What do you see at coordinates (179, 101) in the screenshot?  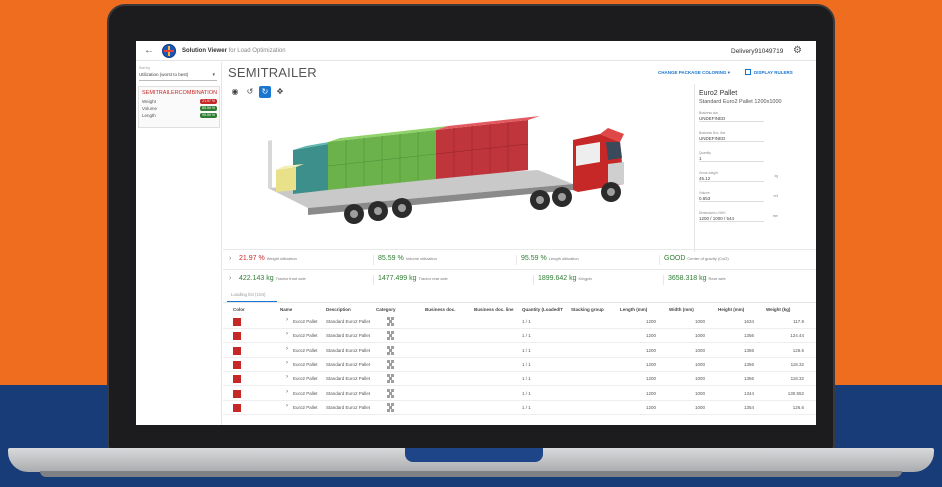 I see `solution-metric-weight: Weight 21.97 %` at bounding box center [179, 101].